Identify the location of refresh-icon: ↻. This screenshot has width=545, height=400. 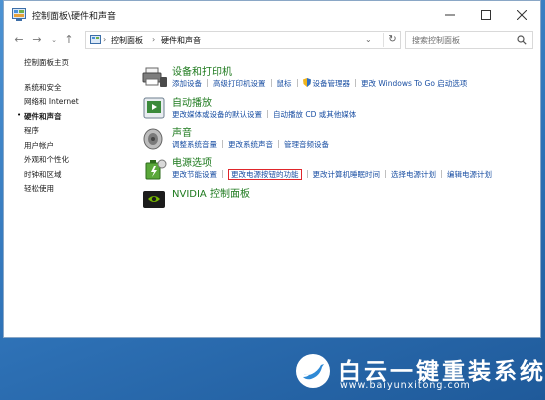
(392, 40).